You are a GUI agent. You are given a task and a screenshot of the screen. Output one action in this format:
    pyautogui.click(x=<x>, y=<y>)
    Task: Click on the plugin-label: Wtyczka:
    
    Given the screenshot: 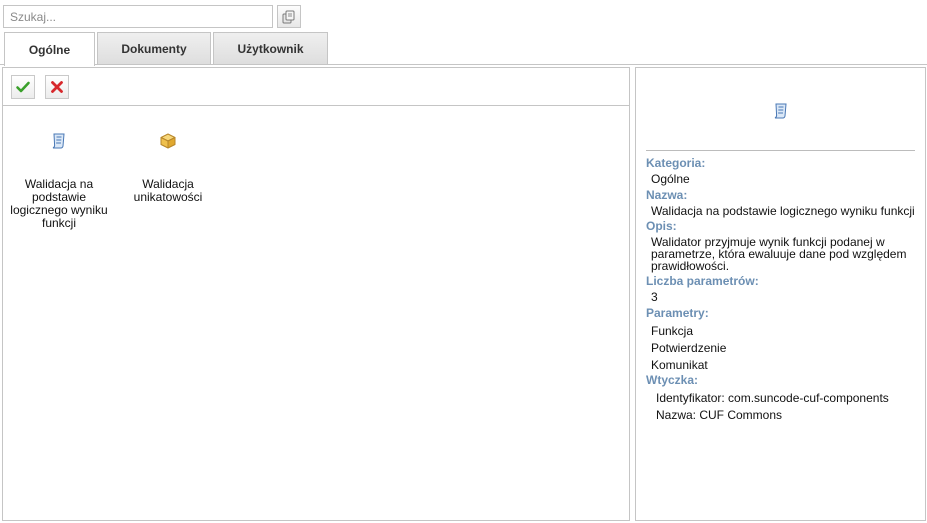 What is the action you would take?
    pyautogui.click(x=672, y=380)
    